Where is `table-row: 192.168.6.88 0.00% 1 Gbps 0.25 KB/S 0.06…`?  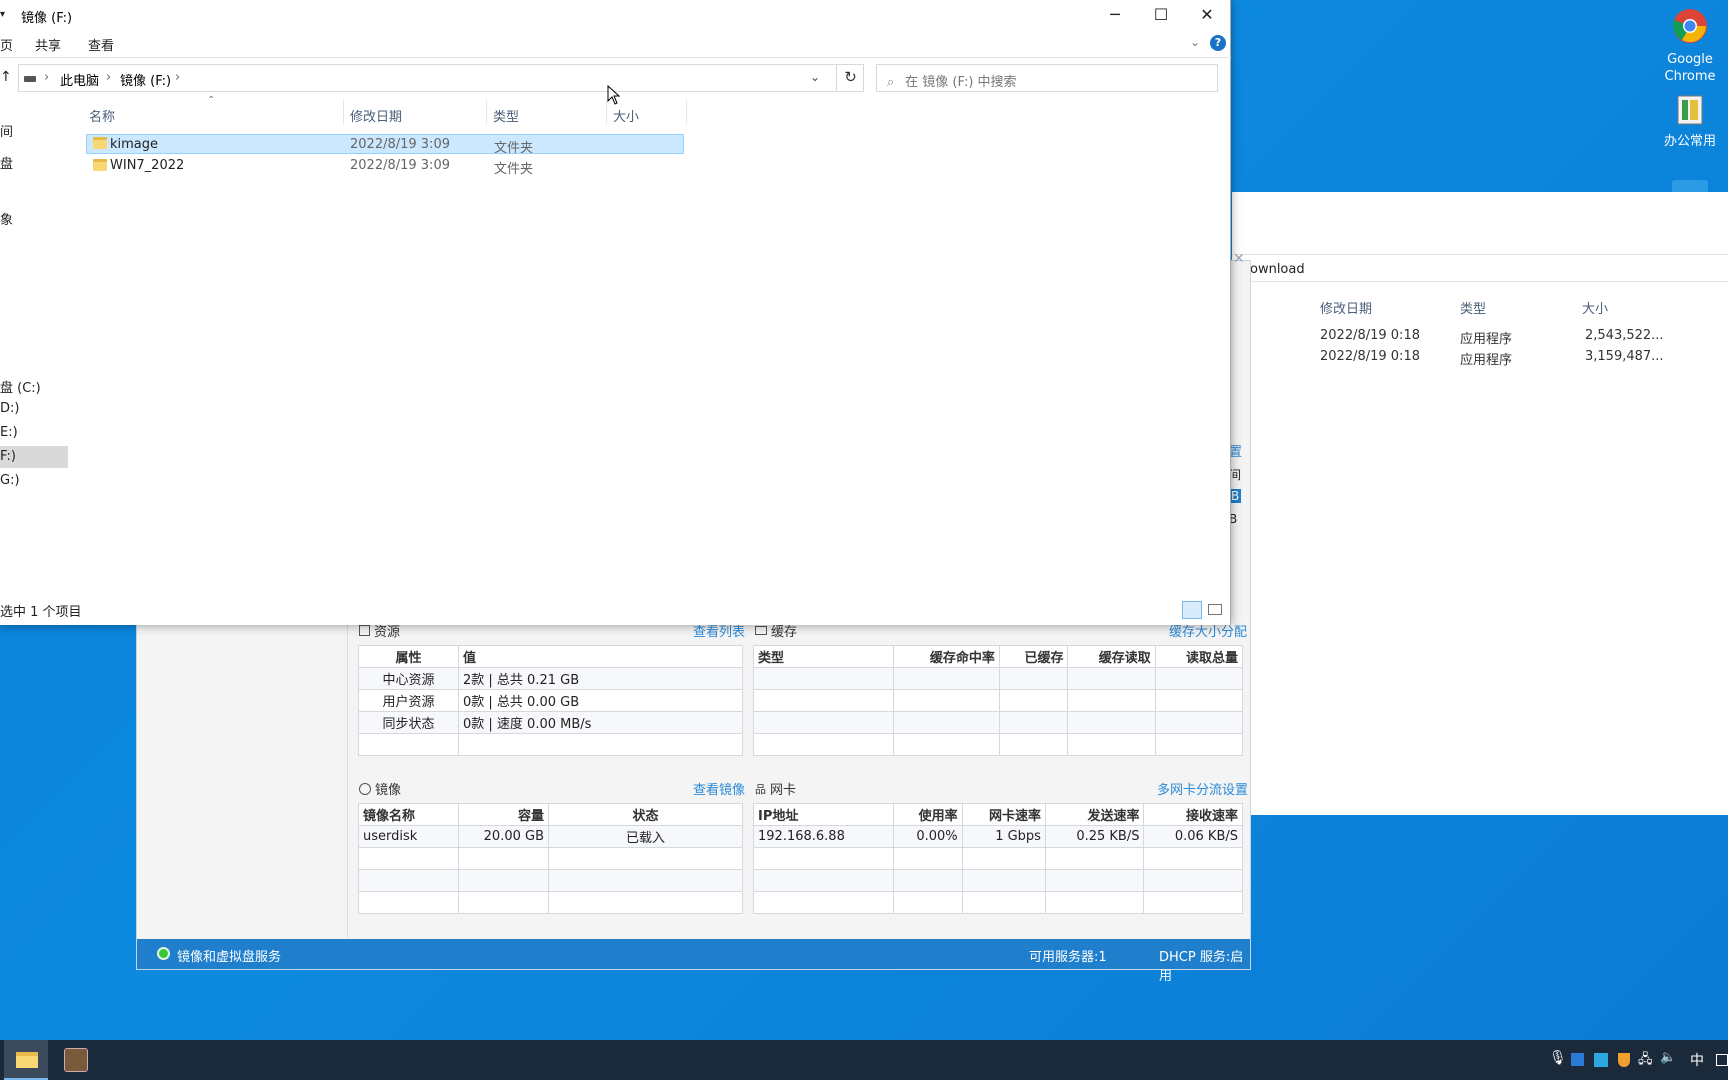 table-row: 192.168.6.88 0.00% 1 Gbps 0.25 KB/S 0.06… is located at coordinates (998, 836).